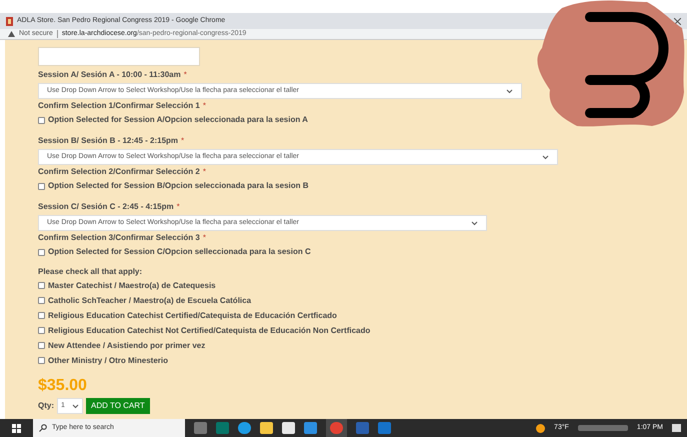 The width and height of the screenshot is (687, 437). Describe the element at coordinates (178, 120) in the screenshot. I see `option-label: Option Selected for Session A/Opcion seleccionada para la sesion A` at that location.